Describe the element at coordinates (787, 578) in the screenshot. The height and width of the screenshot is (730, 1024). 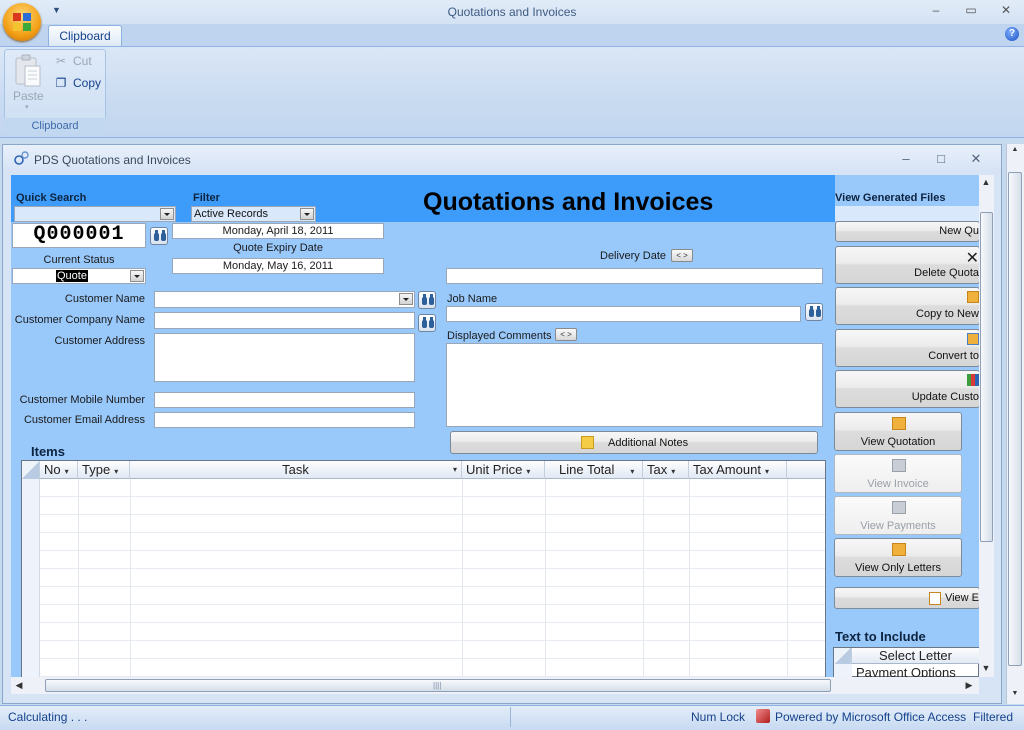
I see `grid-column-line` at that location.